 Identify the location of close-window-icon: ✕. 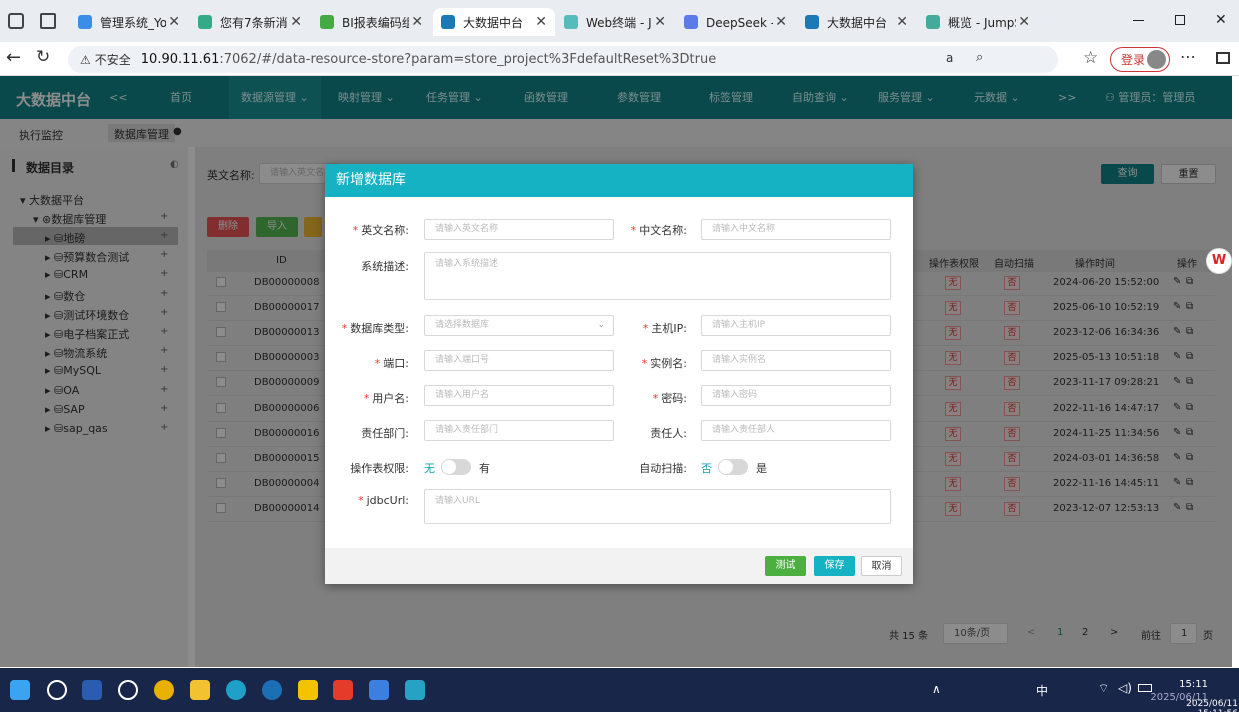
(1221, 20).